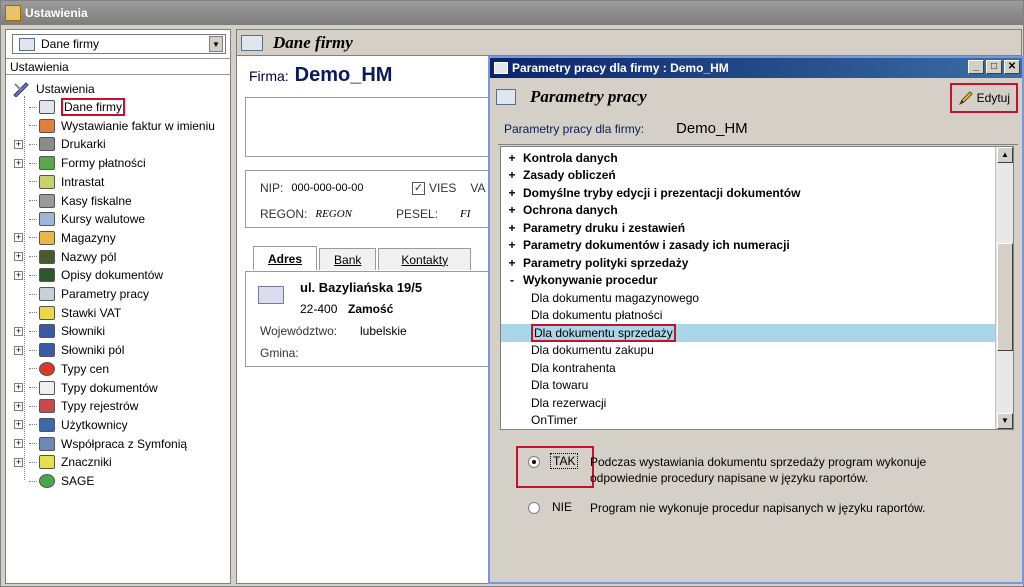 This screenshot has height=587, width=1024. What do you see at coordinates (748, 403) in the screenshot?
I see `parameter-list-item: Dla rezerwacji` at bounding box center [748, 403].